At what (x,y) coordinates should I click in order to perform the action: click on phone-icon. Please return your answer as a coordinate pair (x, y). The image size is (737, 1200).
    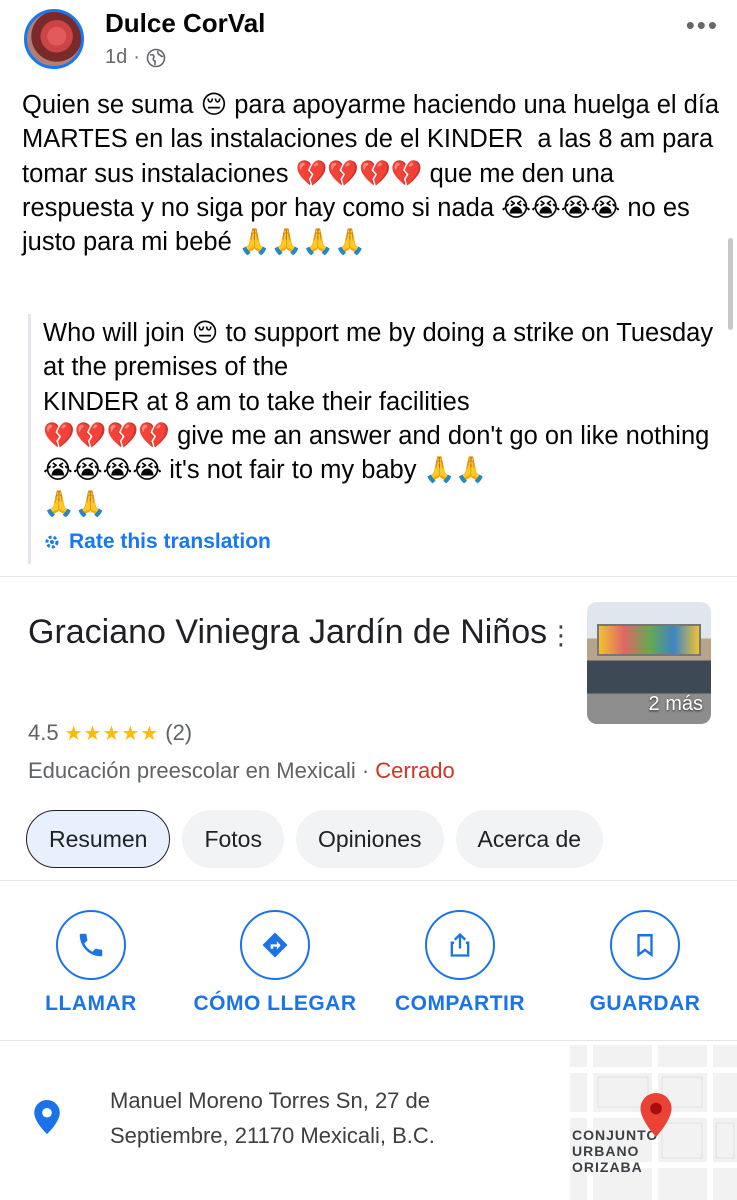
    Looking at the image, I should click on (91, 945).